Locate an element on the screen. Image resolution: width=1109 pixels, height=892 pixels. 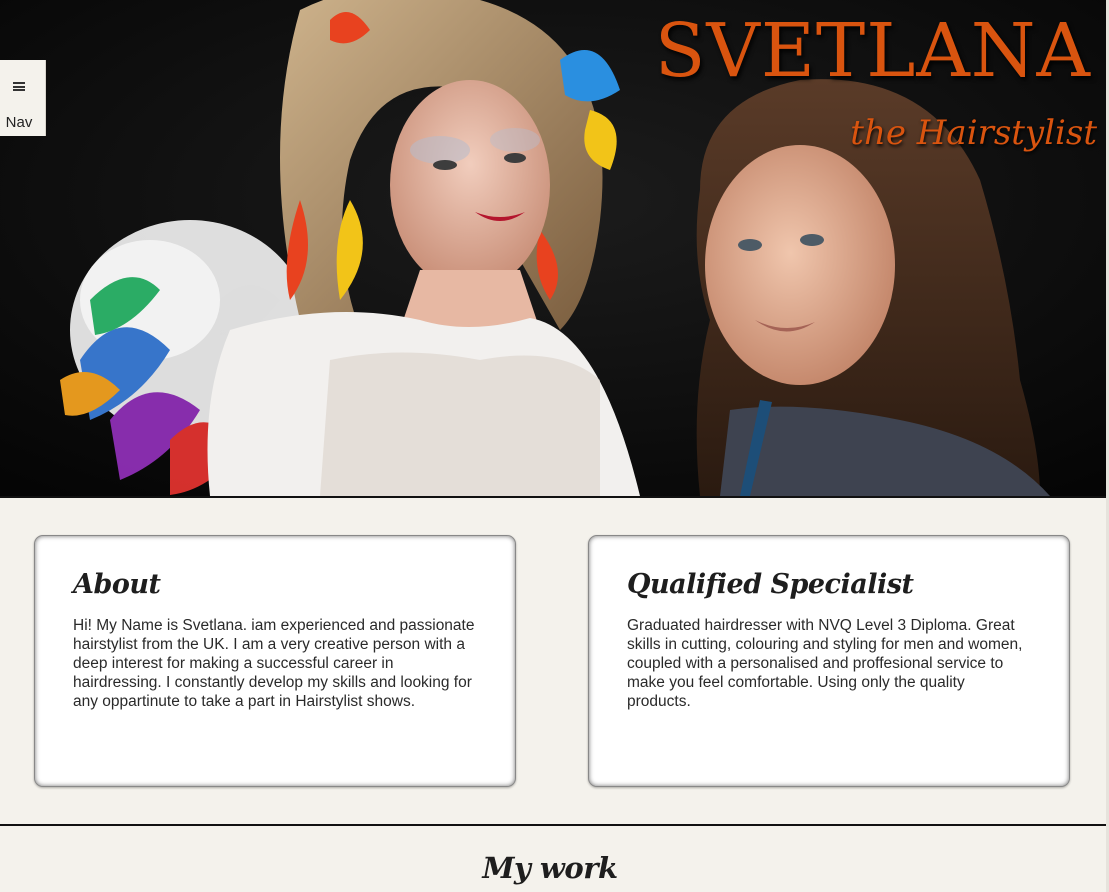
about-heading: About is located at coordinates (117, 584).